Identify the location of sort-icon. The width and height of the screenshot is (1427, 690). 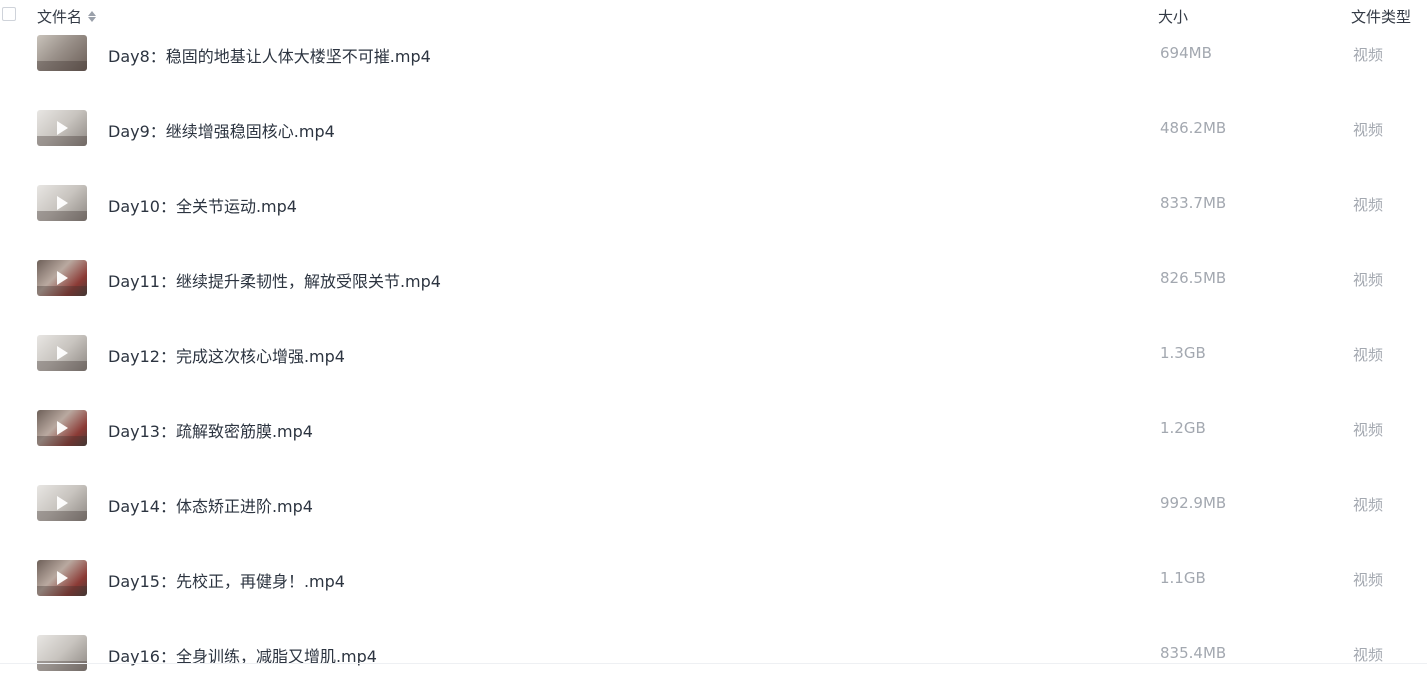
(92, 16).